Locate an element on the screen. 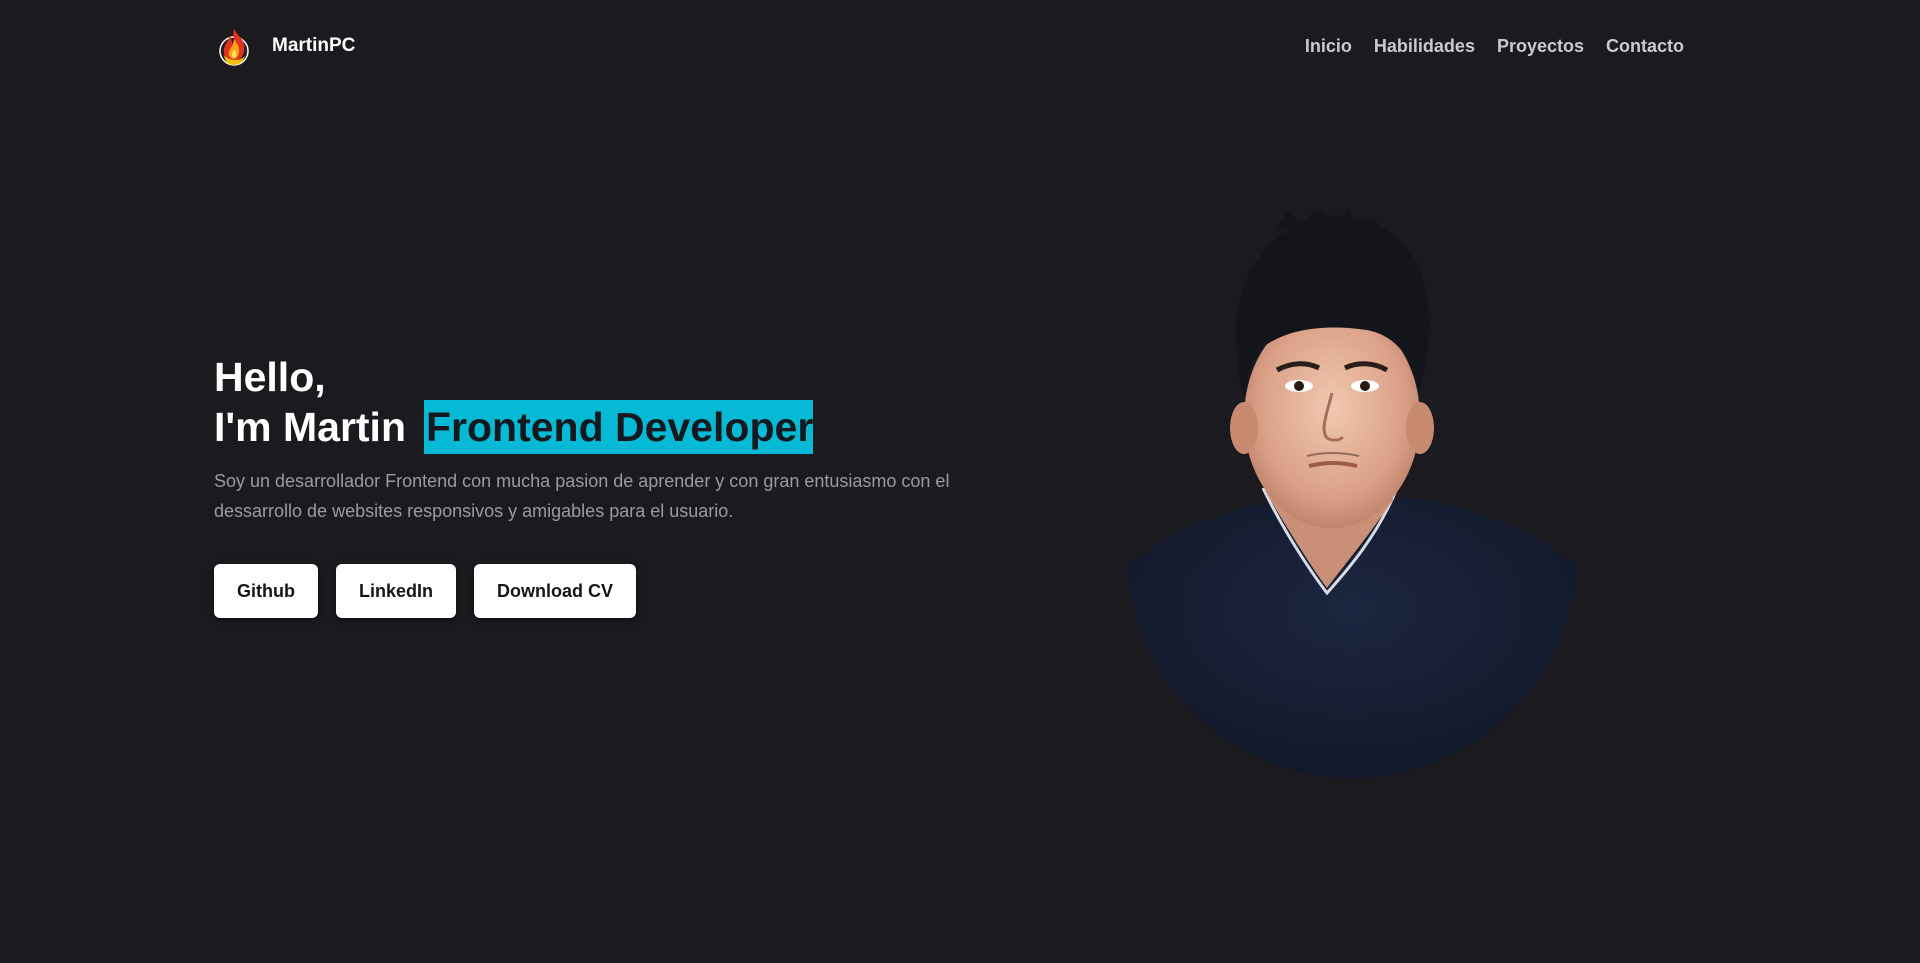 Image resolution: width=1920 pixels, height=963 pixels. brand-name: MartinPC is located at coordinates (314, 45).